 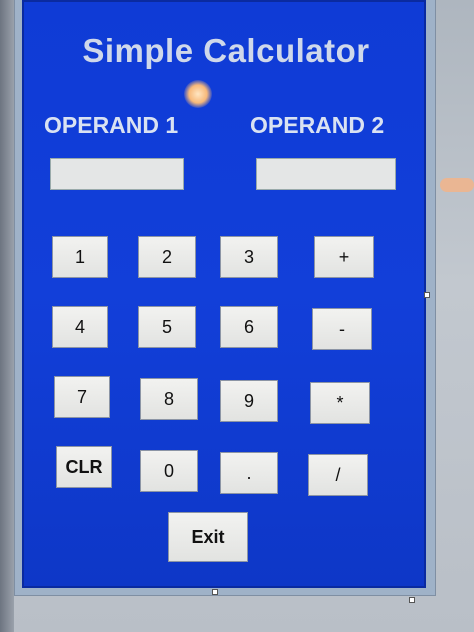 I want to click on resize-handle-bottom, so click(x=215, y=592).